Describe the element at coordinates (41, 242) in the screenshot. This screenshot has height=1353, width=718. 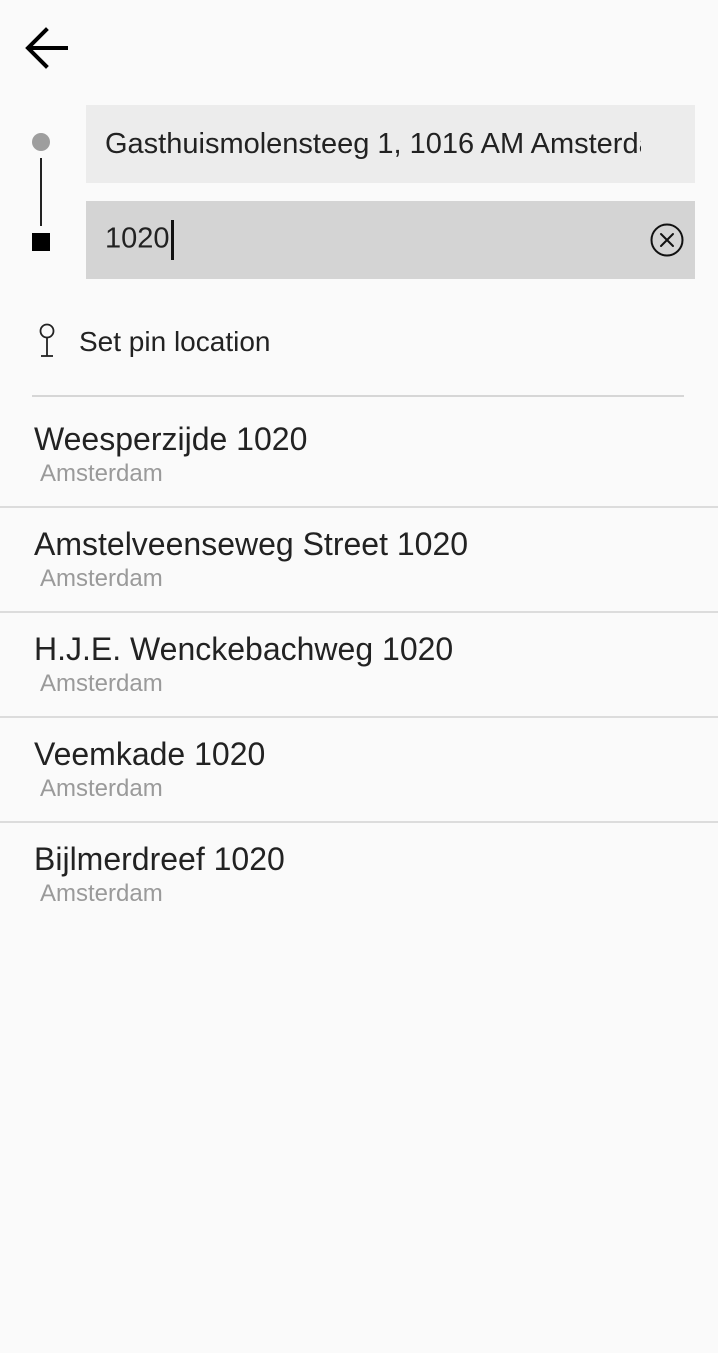
I see `destination-marker-icon` at that location.